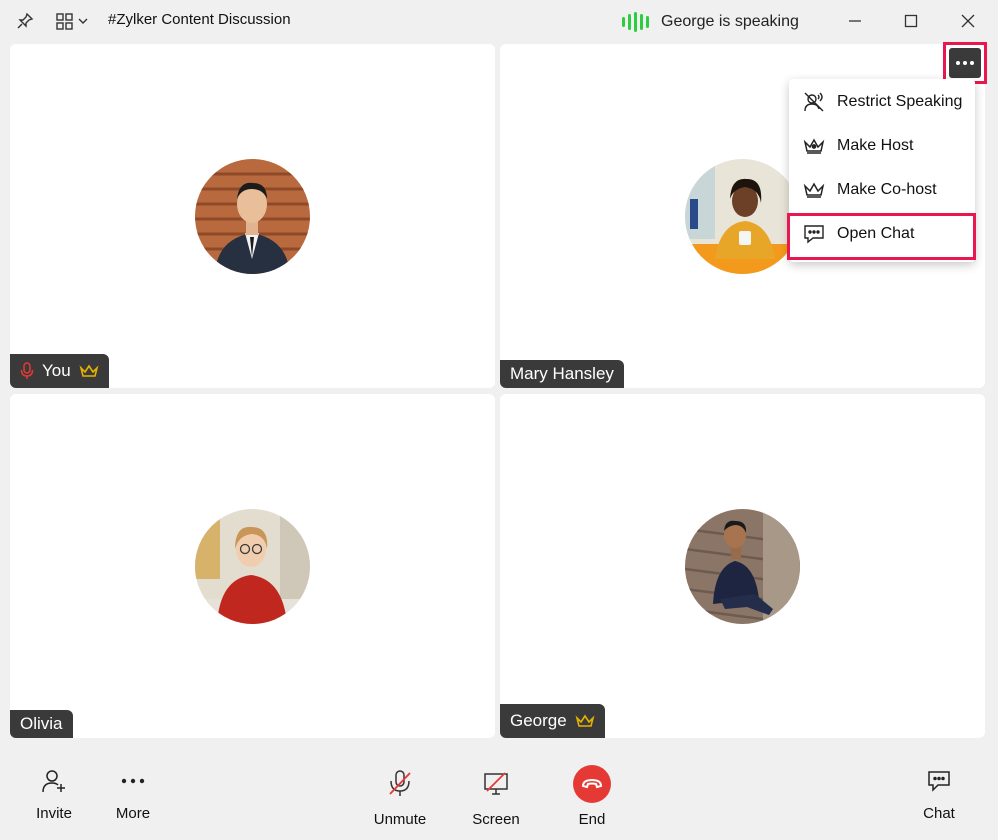  I want to click on participant-name: Mary Hansley, so click(562, 373).